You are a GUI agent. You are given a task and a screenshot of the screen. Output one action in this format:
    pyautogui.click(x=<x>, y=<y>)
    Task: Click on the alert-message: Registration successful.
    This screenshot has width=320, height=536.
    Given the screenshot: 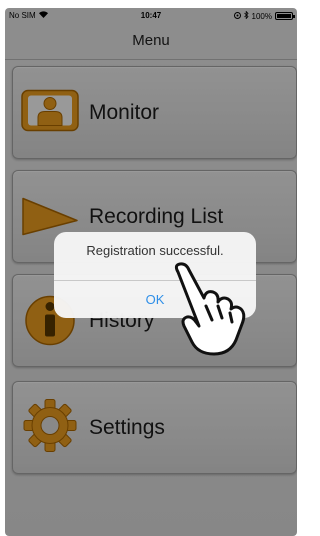 What is the action you would take?
    pyautogui.click(x=155, y=250)
    